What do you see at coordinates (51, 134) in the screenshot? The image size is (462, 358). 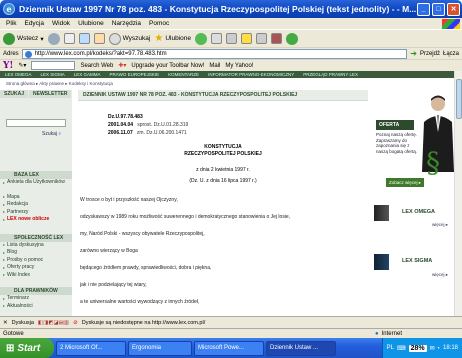 I see `site-search-button: Szukaj ⌕` at bounding box center [51, 134].